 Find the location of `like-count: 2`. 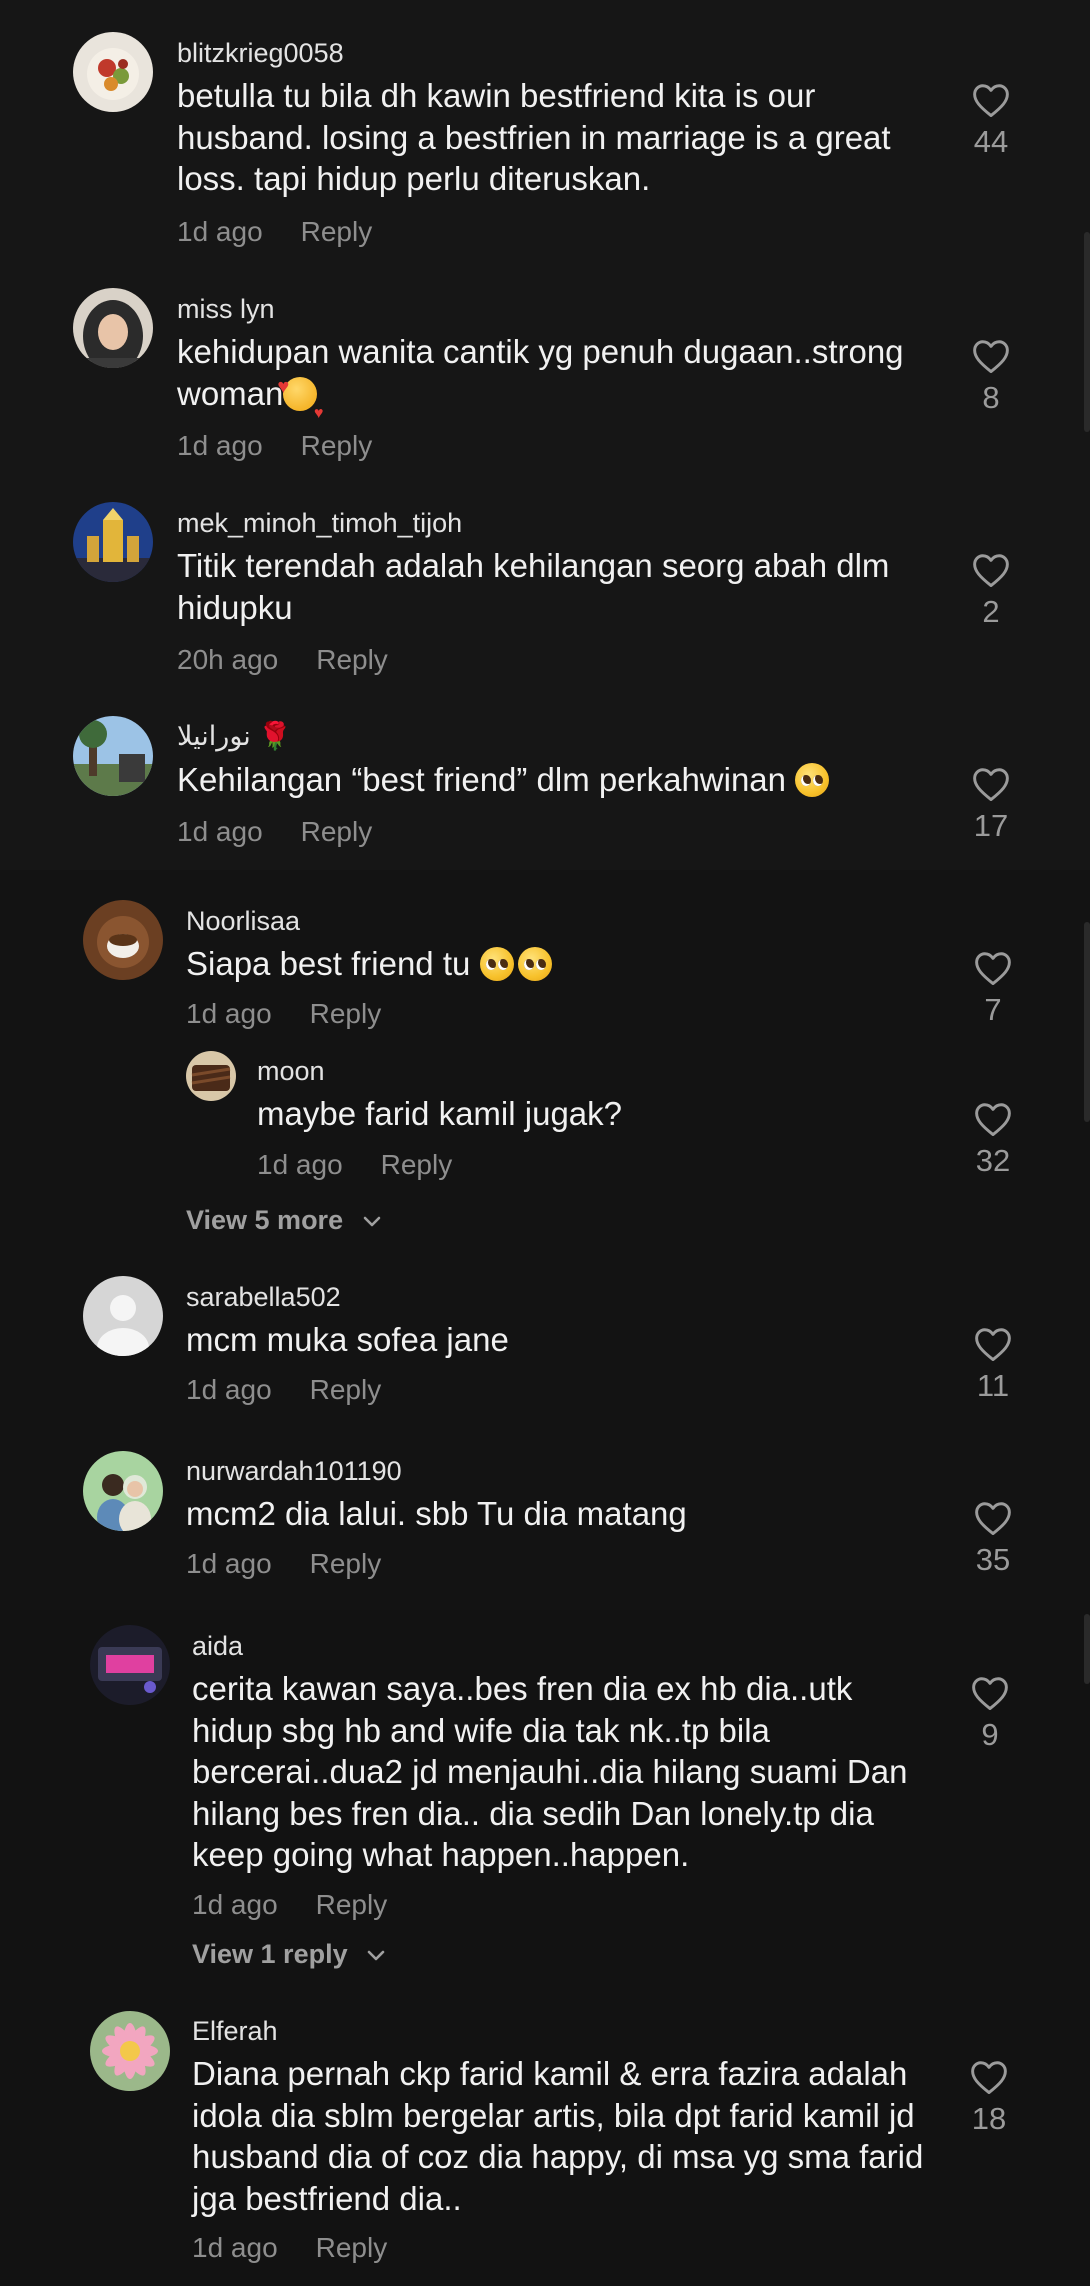

like-count: 2 is located at coordinates (991, 611).